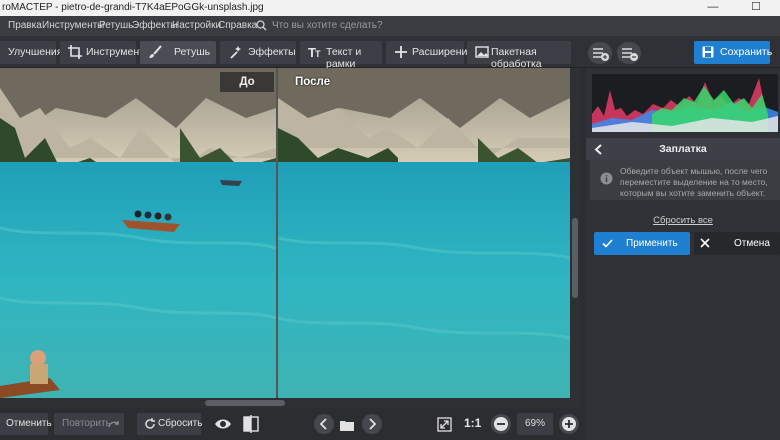 The height and width of the screenshot is (440, 780). I want to click on redo-button: Повторить, so click(89, 424).